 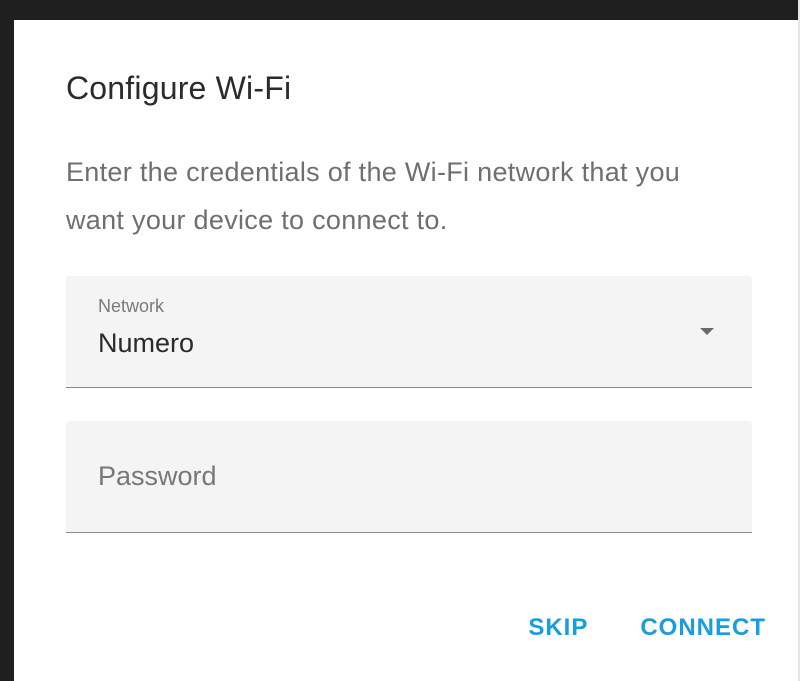 I want to click on network-select: Network Numero, so click(x=409, y=332).